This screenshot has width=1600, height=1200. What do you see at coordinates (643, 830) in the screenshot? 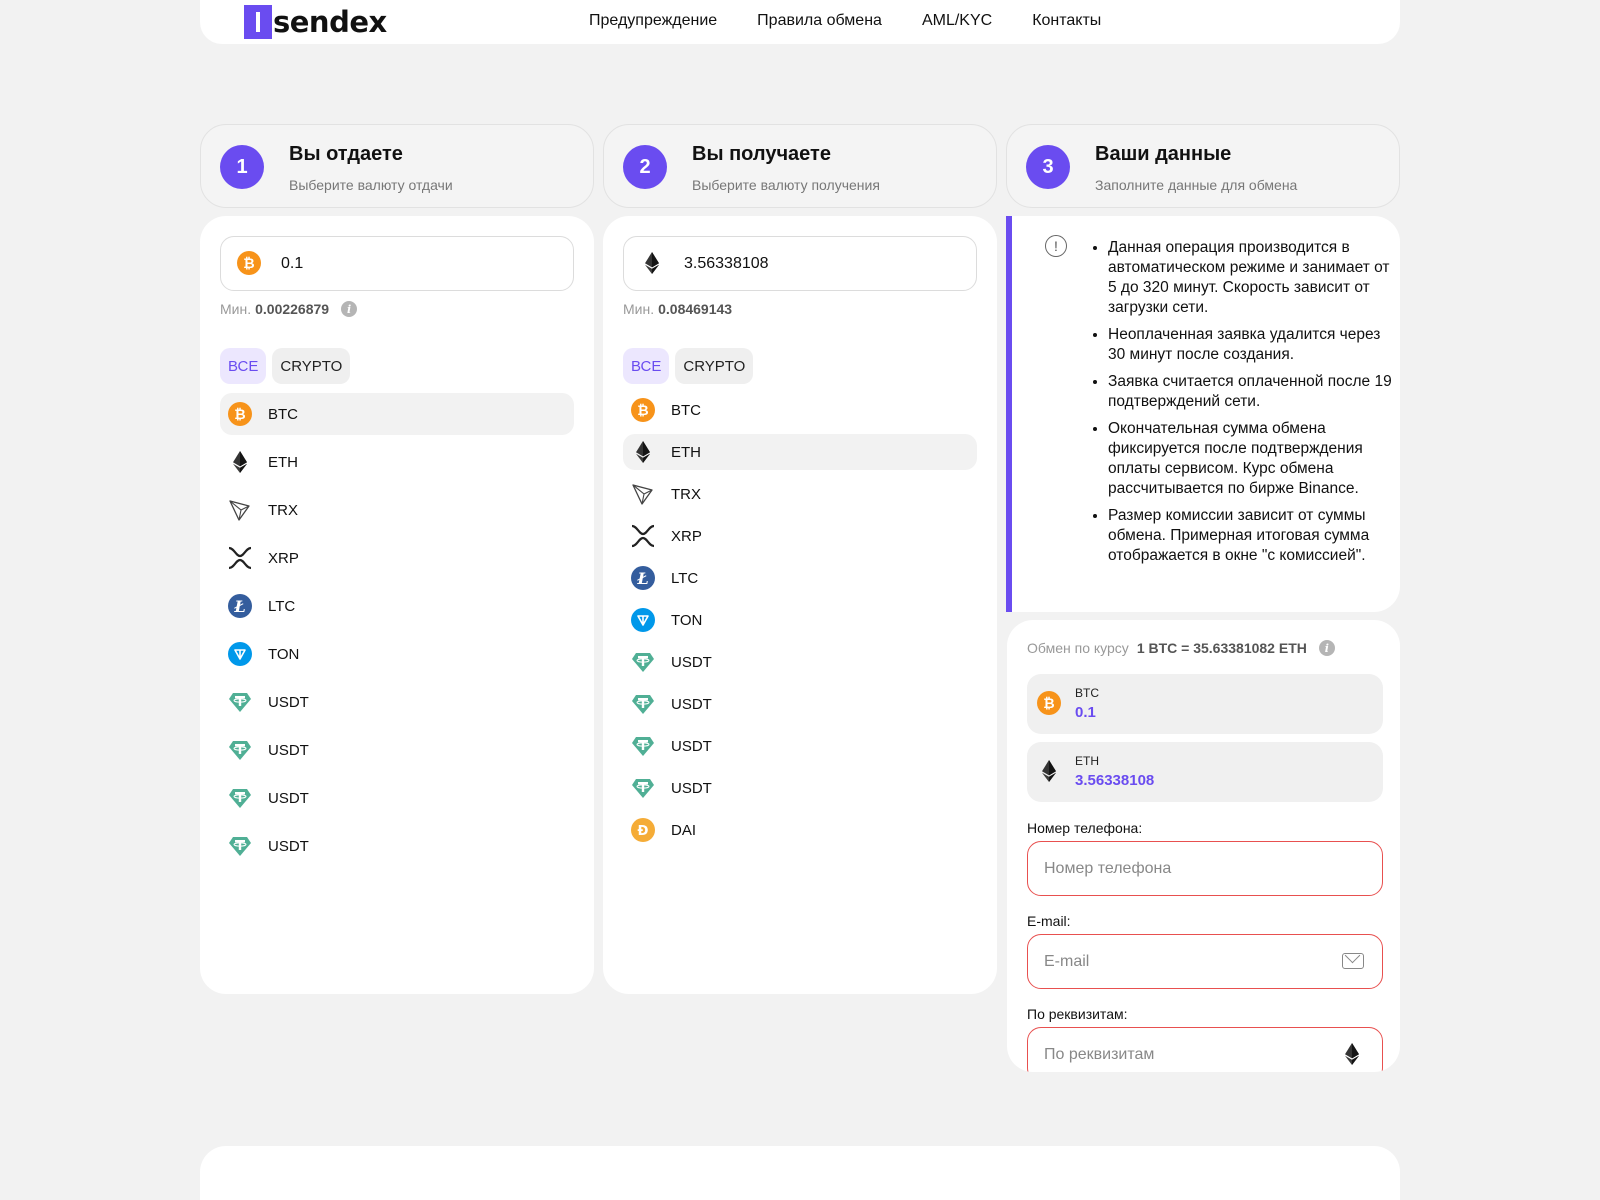
I see `dai-icon` at bounding box center [643, 830].